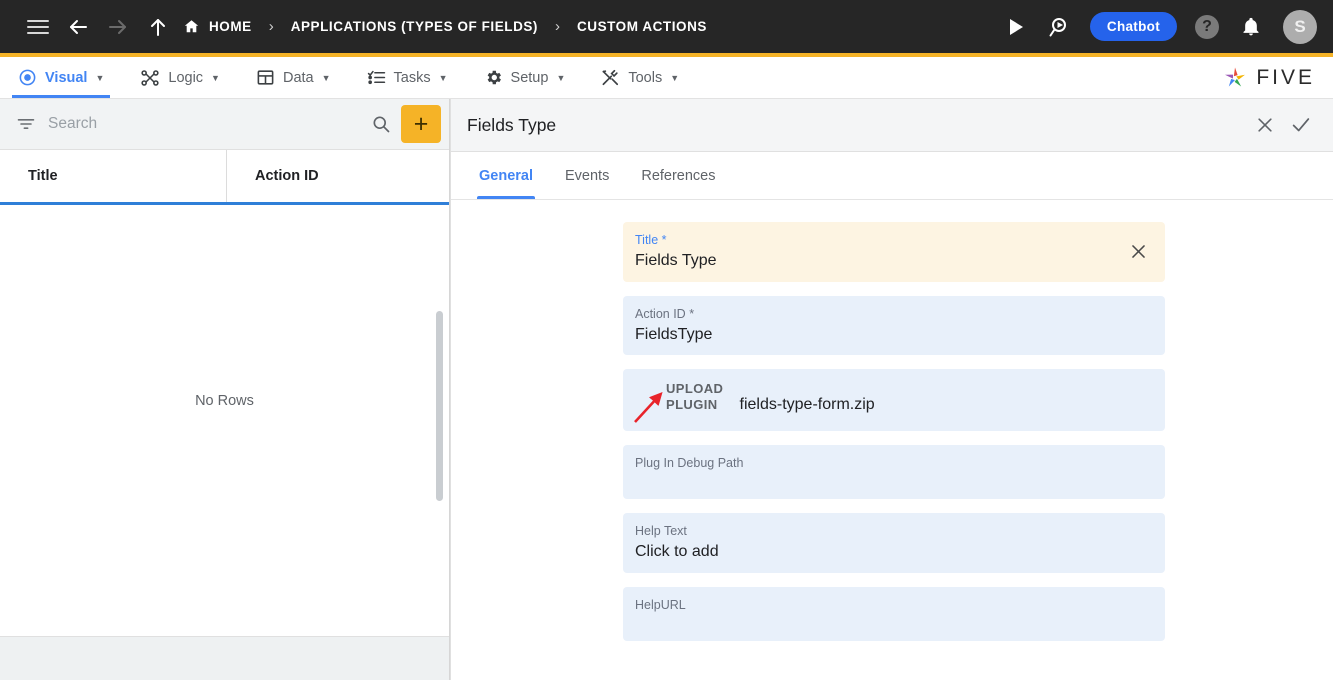 This screenshot has height=680, width=1333. What do you see at coordinates (376, 77) in the screenshot?
I see `checklist-icon` at bounding box center [376, 77].